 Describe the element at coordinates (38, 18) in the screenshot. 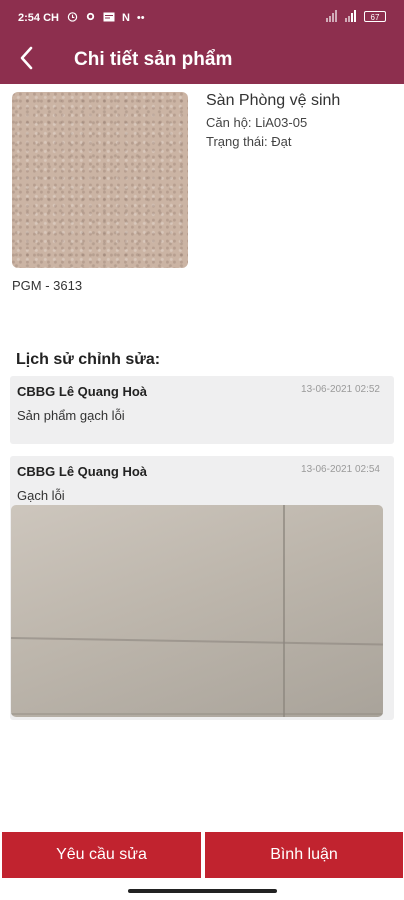

I see `status-time: 2:54 CH` at that location.